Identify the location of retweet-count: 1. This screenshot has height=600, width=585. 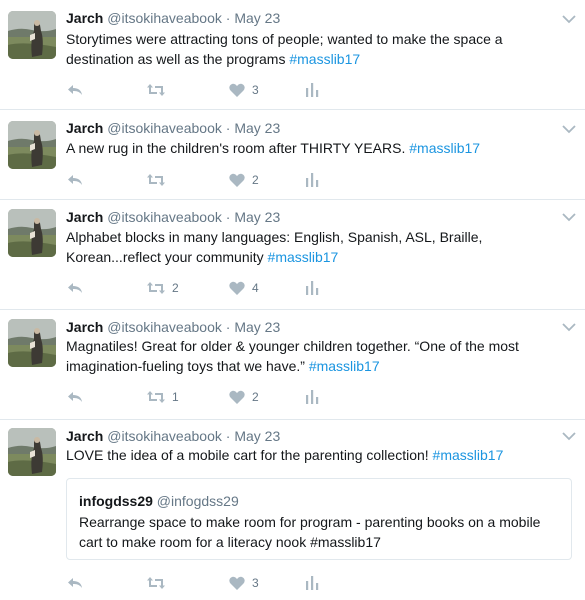
(175, 397).